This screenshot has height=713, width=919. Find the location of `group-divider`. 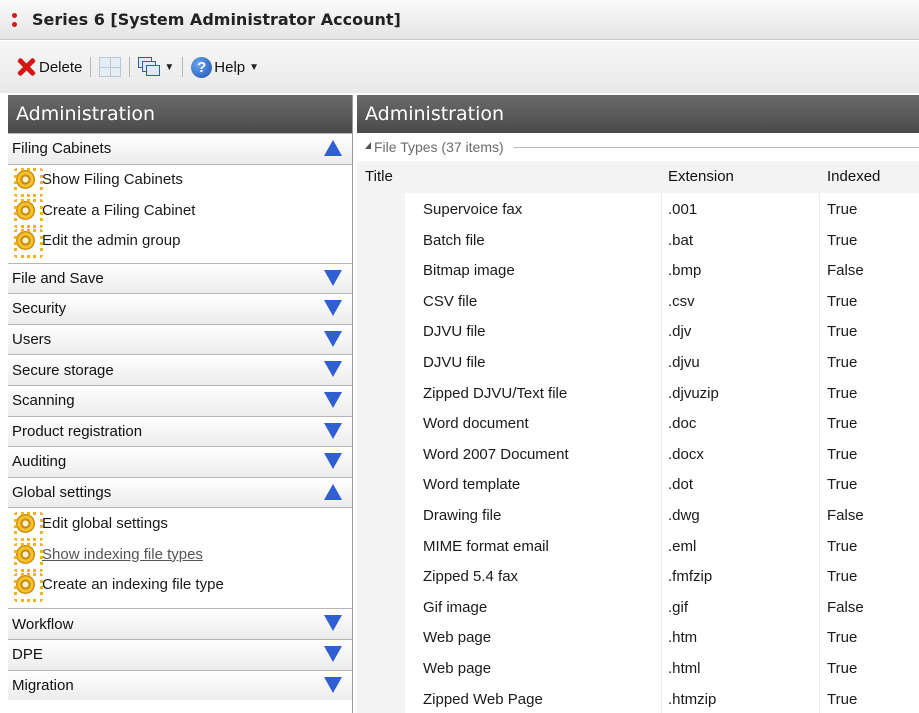

group-divider is located at coordinates (716, 147).